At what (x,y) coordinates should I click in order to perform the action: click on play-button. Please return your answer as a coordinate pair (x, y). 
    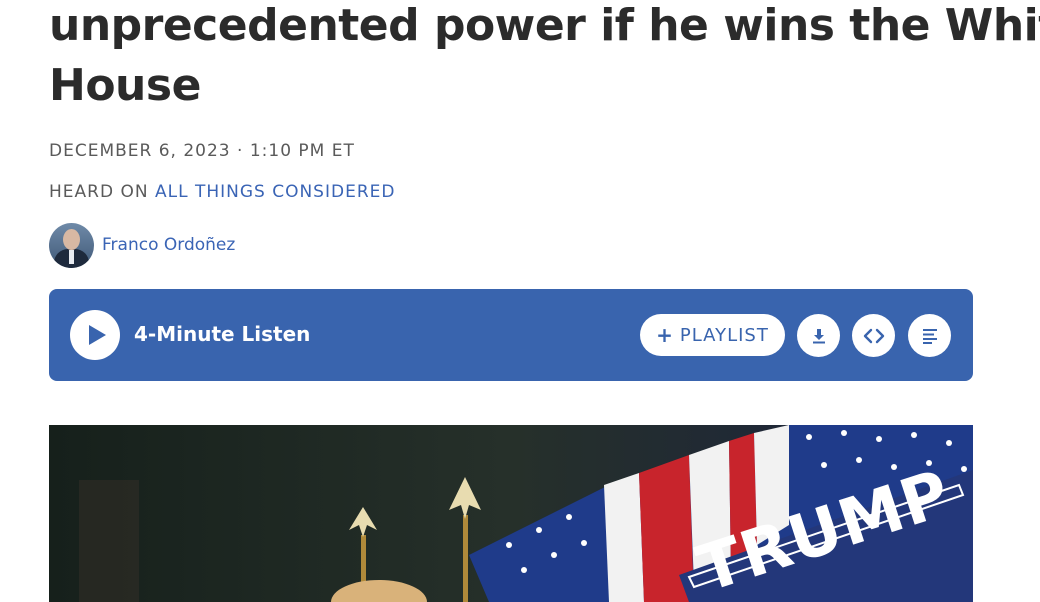
    Looking at the image, I should click on (95, 335).